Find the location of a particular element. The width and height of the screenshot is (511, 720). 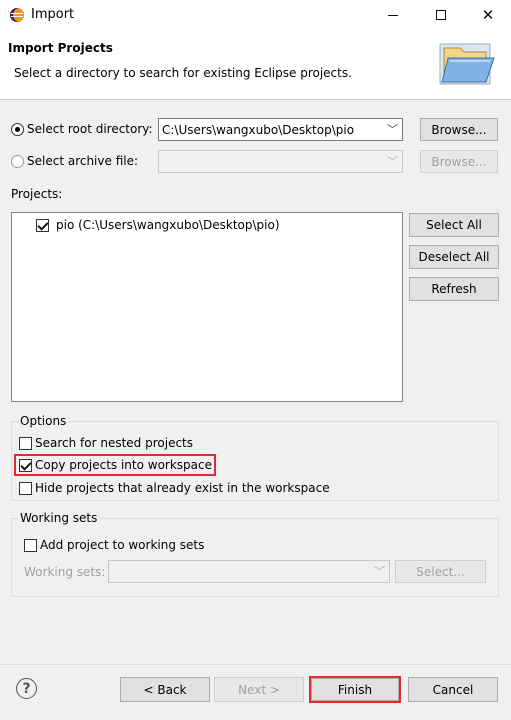

search-nested-label: Search for nested projects is located at coordinates (114, 443).